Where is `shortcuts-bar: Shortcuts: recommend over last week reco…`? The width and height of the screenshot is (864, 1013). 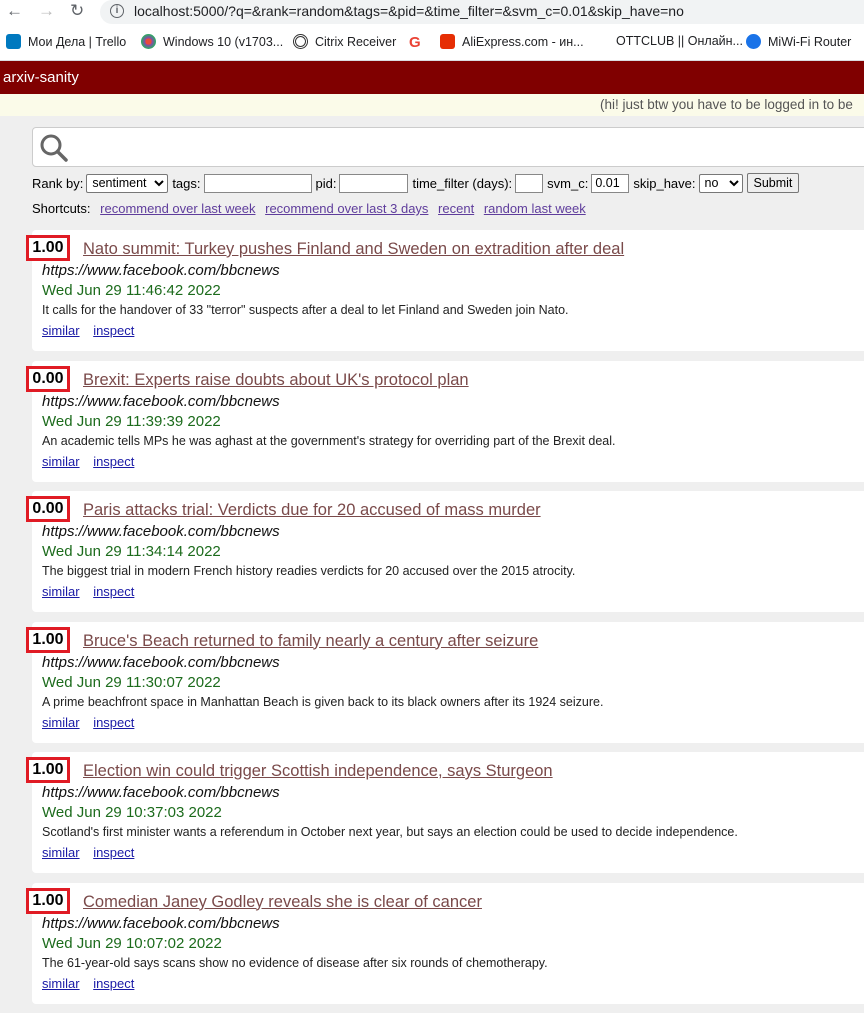
shortcuts-bar: Shortcuts: recommend over last week reco… is located at coordinates (309, 208).